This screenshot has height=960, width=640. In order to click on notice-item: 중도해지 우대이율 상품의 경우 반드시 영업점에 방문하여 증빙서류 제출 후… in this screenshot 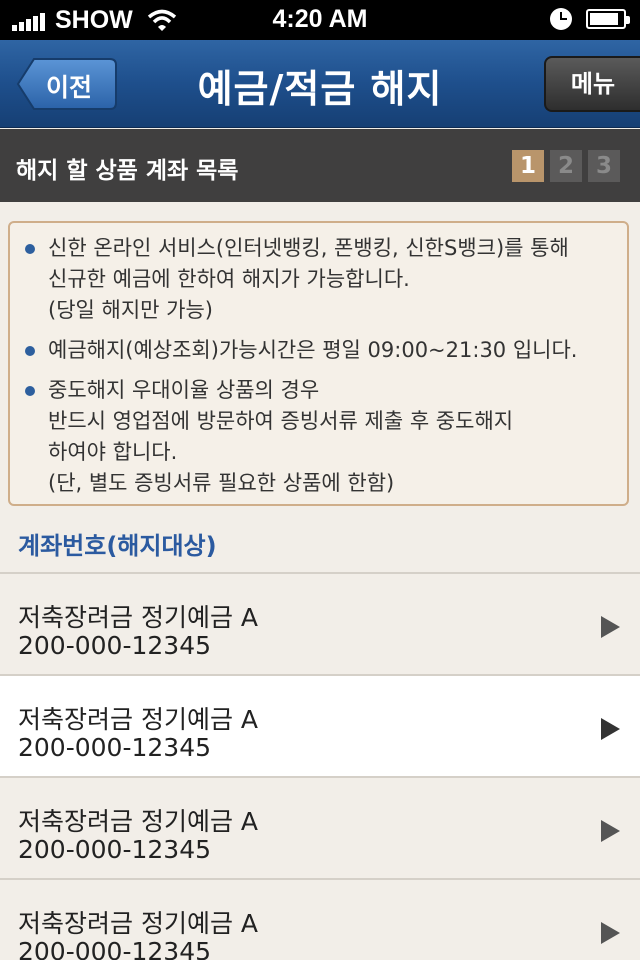, I will do `click(318, 437)`.